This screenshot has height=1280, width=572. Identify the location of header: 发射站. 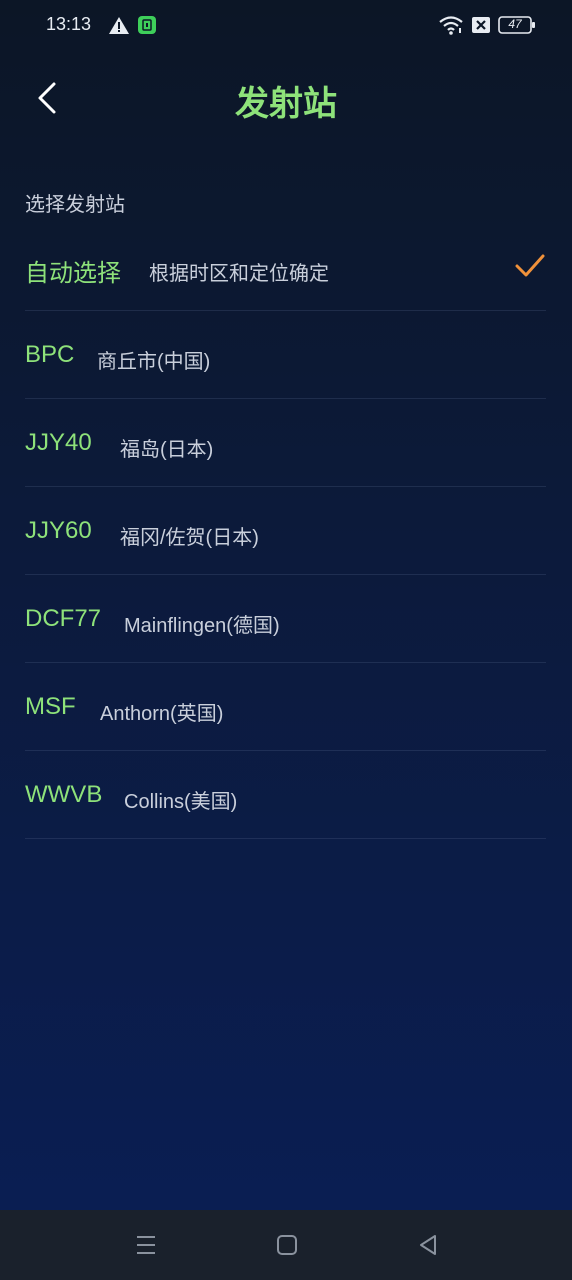
(286, 98).